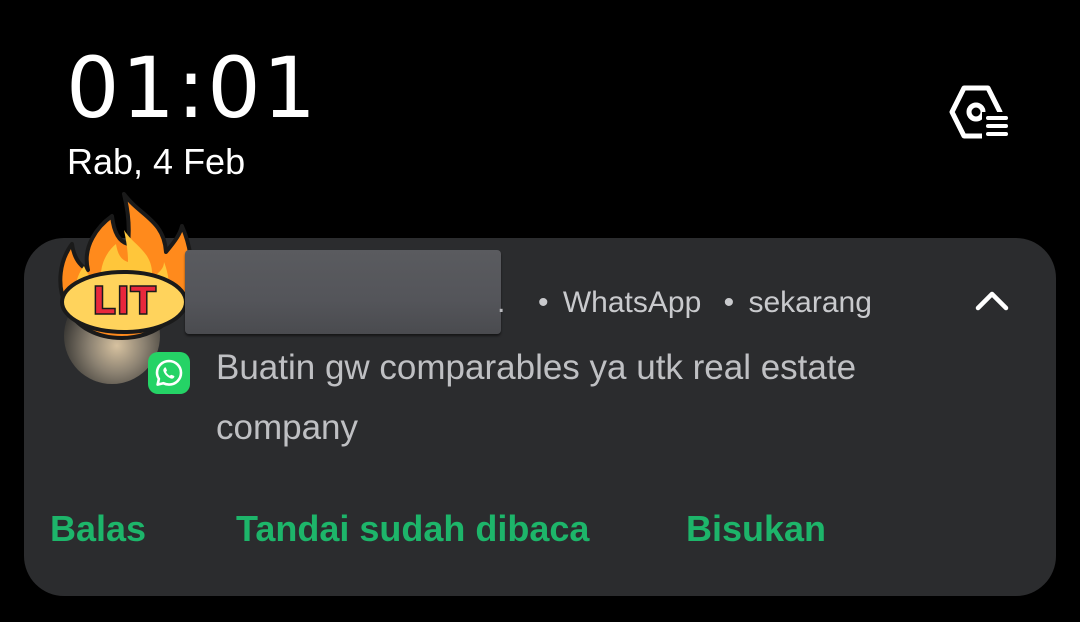 This screenshot has width=1080, height=622. I want to click on redacted-sender-name, so click(343, 292).